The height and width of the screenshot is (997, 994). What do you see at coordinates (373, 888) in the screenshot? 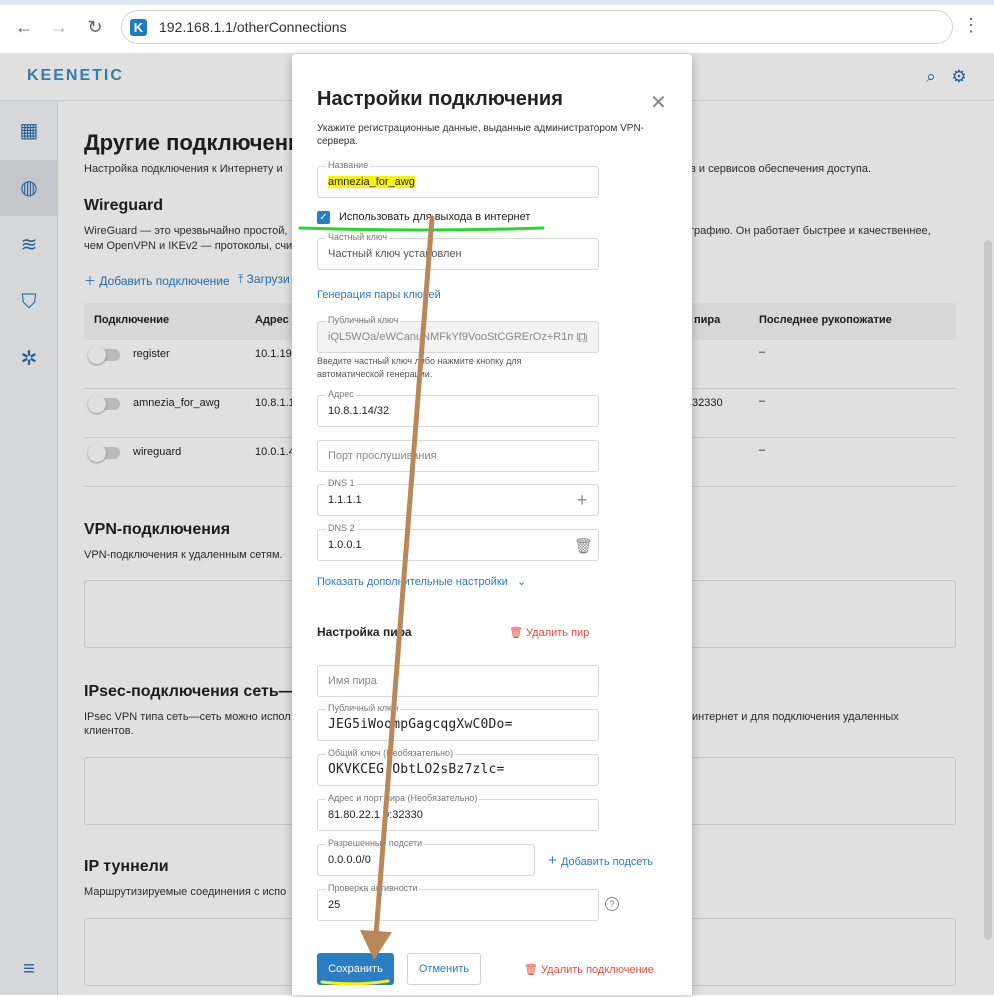
I see `keepalive-label: Проверка активности` at bounding box center [373, 888].